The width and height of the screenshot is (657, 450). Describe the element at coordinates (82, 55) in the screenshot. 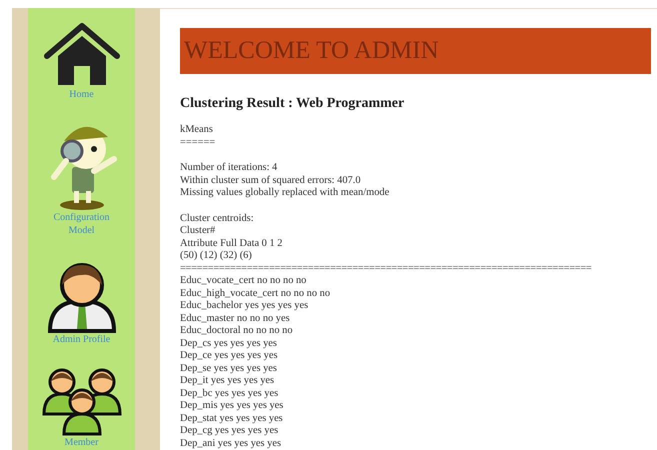

I see `house-icon` at that location.